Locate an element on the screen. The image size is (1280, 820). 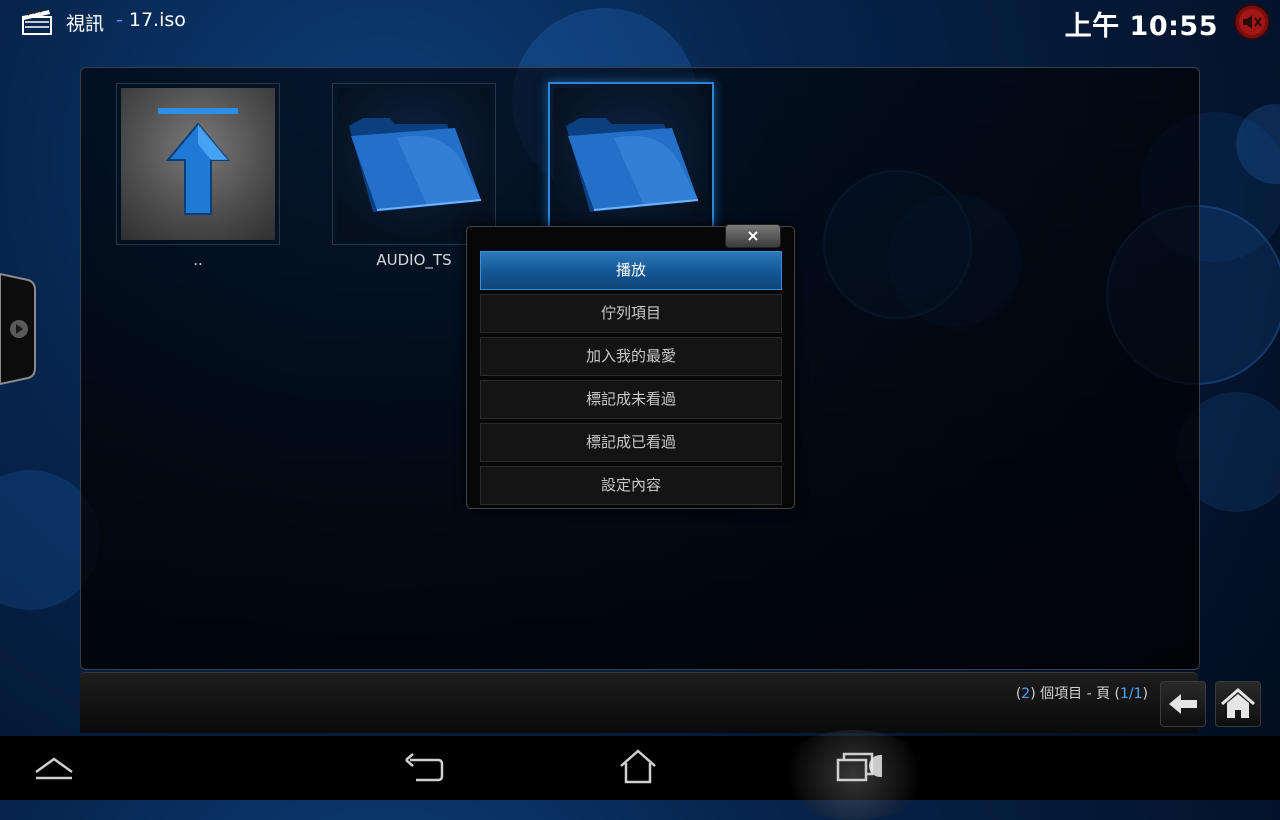
clock: 上午 10:55 is located at coordinates (1141, 26).